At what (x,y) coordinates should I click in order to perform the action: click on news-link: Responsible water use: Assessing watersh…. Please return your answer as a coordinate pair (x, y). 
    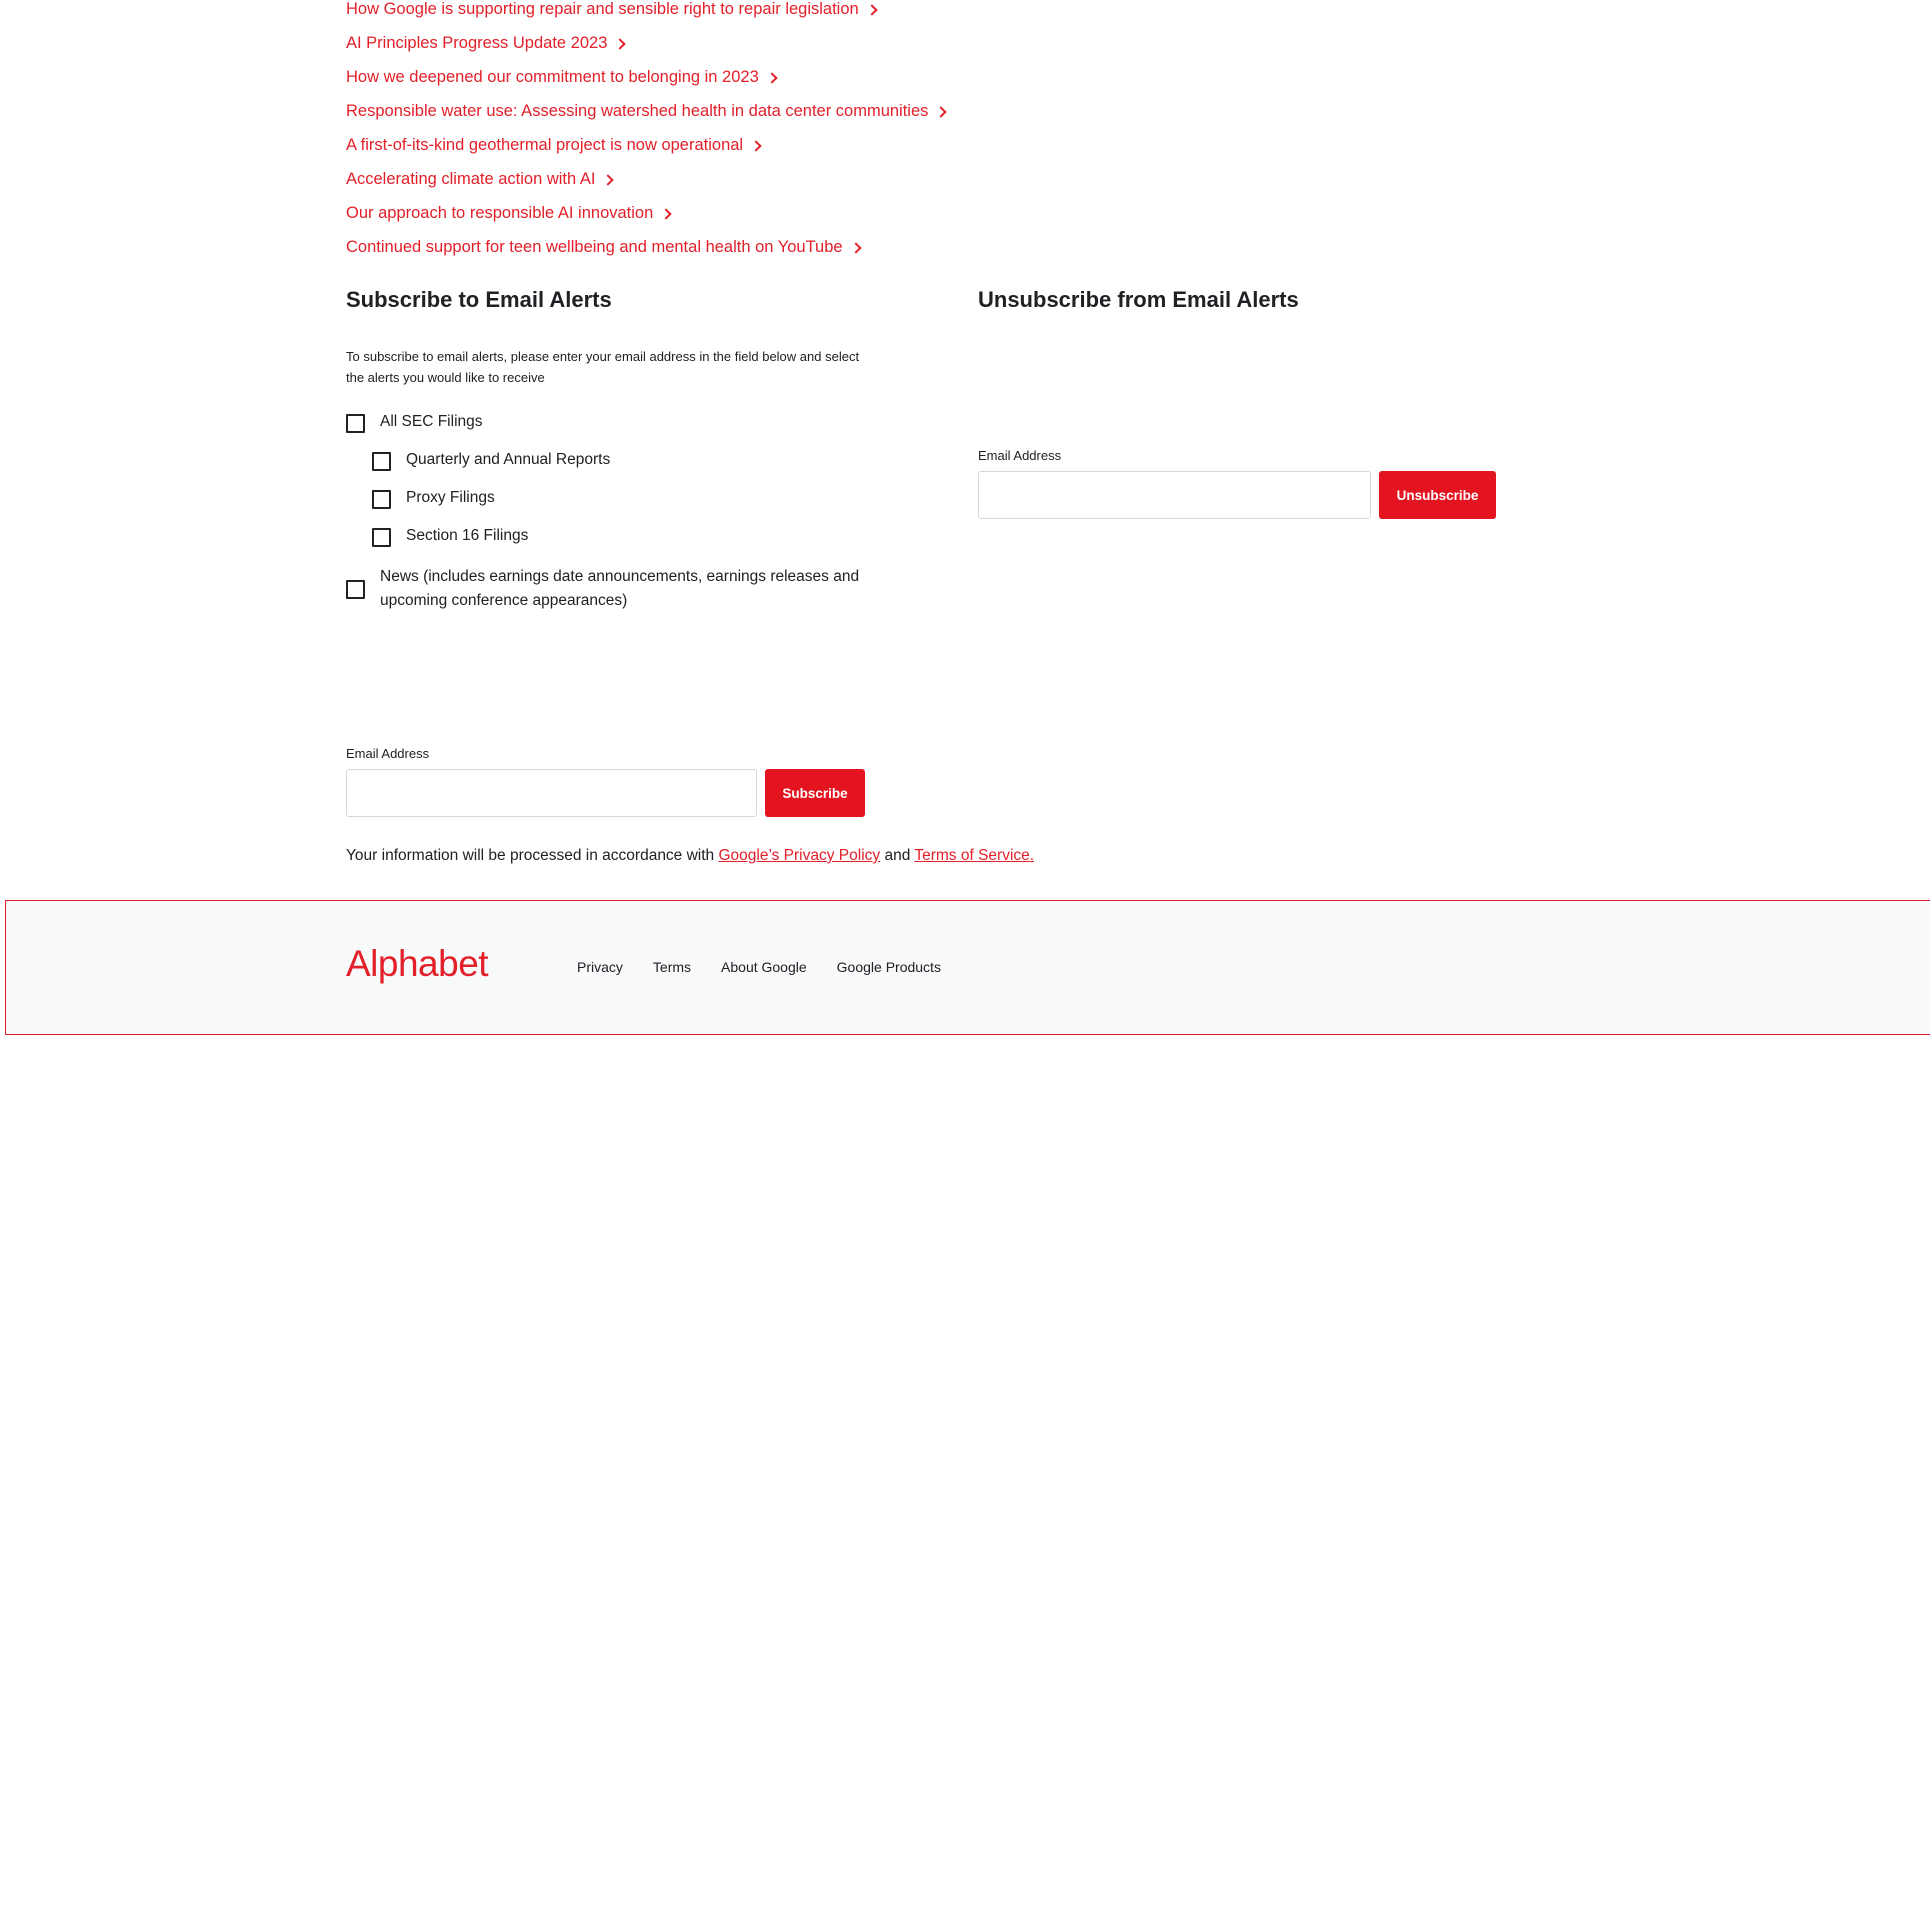
    Looking at the image, I should click on (846, 111).